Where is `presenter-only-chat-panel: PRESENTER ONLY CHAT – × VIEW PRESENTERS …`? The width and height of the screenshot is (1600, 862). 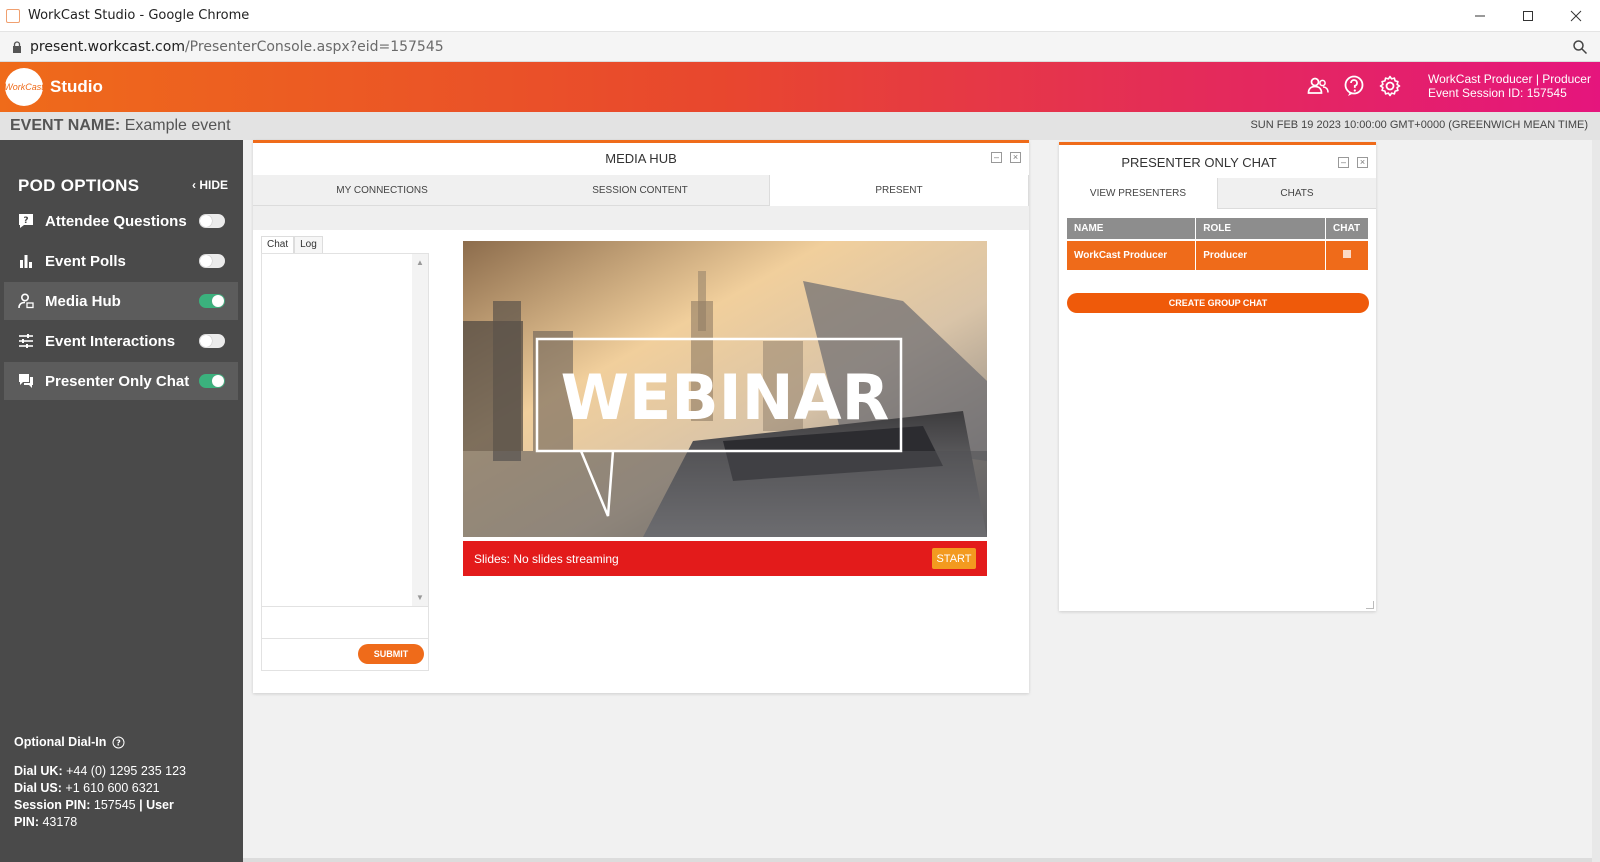
presenter-only-chat-panel: PRESENTER ONLY CHAT – × VIEW PRESENTERS … is located at coordinates (1217, 376).